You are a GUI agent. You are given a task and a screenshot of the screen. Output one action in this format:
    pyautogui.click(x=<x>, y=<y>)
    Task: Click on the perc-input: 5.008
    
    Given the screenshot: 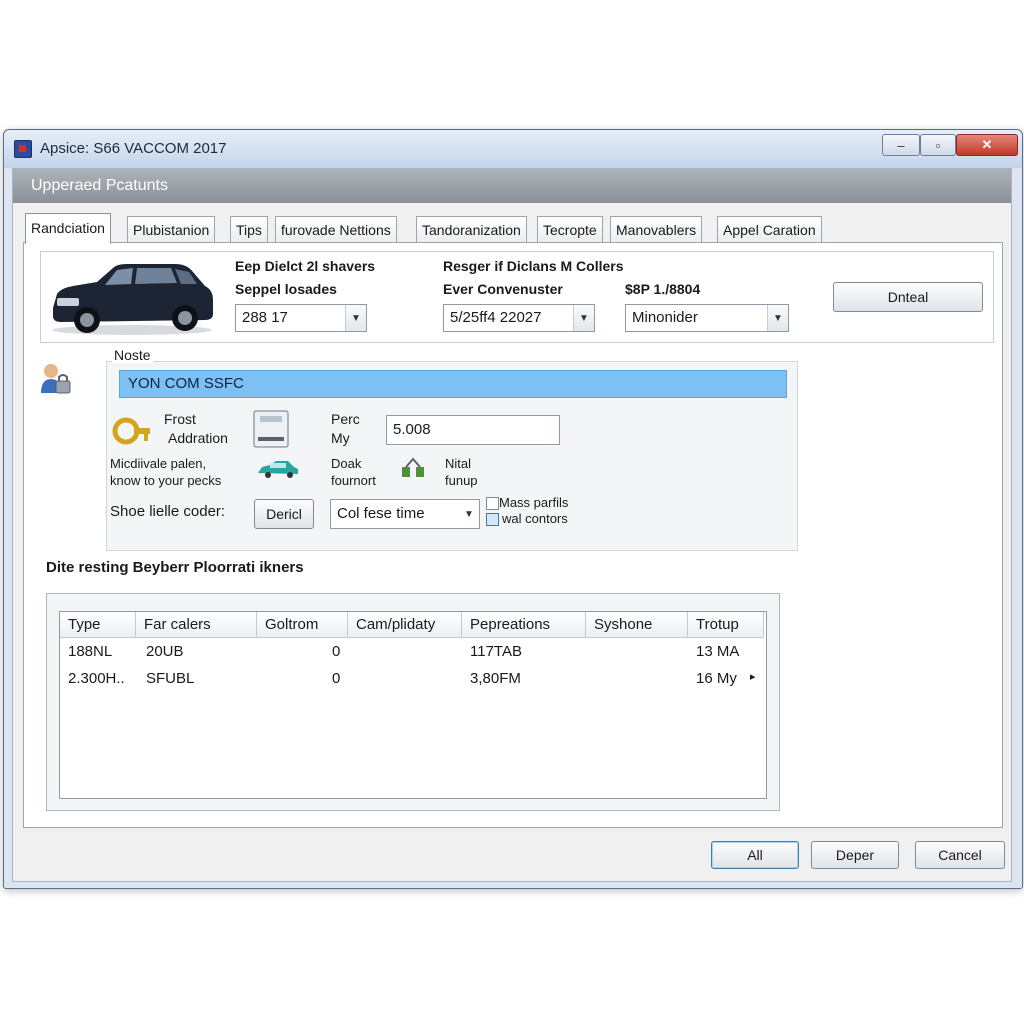 What is the action you would take?
    pyautogui.click(x=473, y=430)
    